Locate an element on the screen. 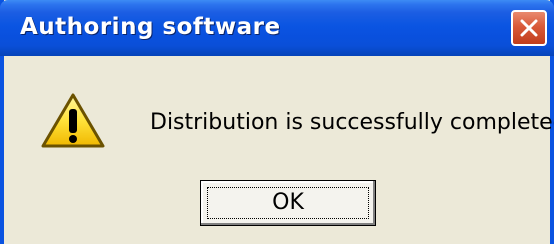  ok-button-label: OK is located at coordinates (288, 202).